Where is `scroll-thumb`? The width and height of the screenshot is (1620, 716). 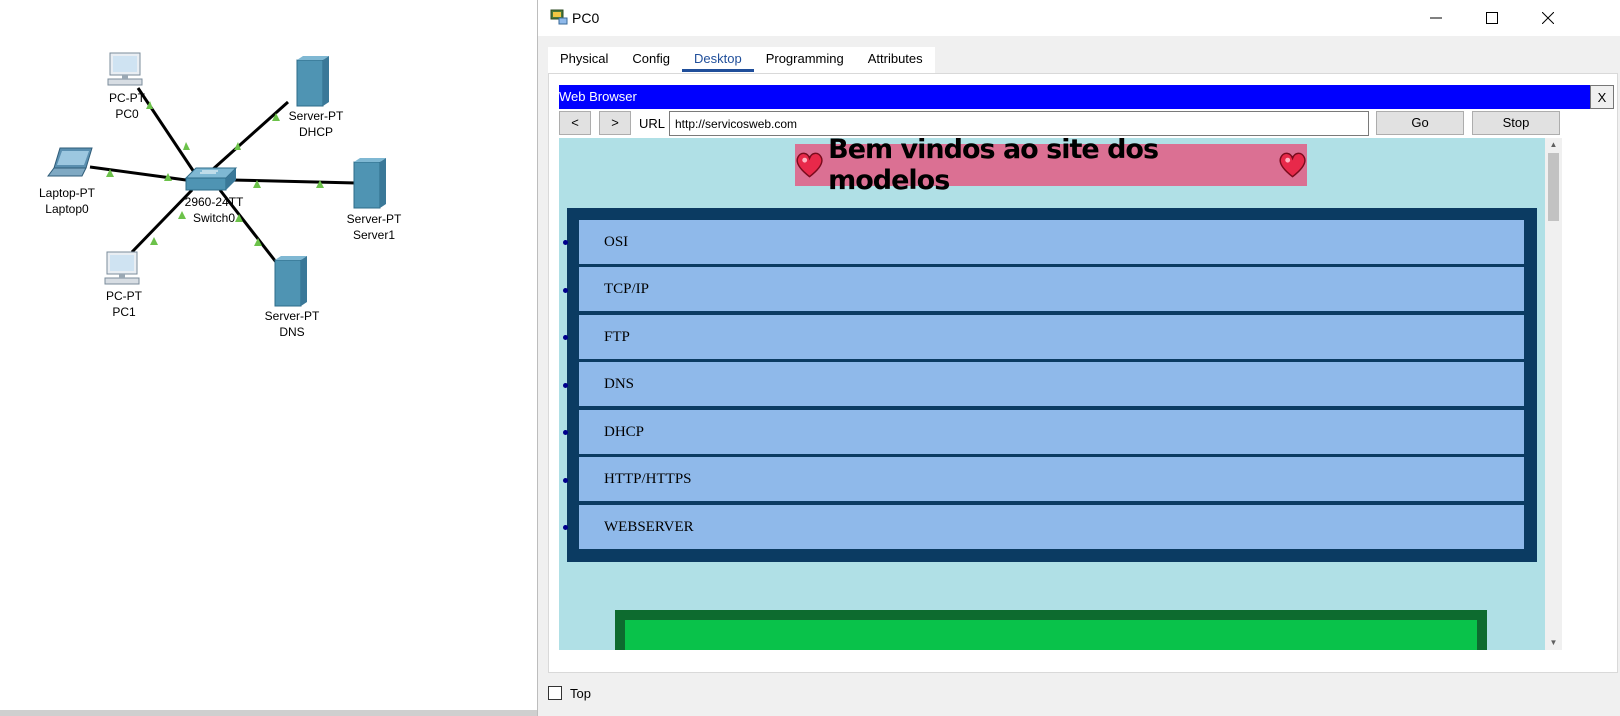 scroll-thumb is located at coordinates (1553, 187).